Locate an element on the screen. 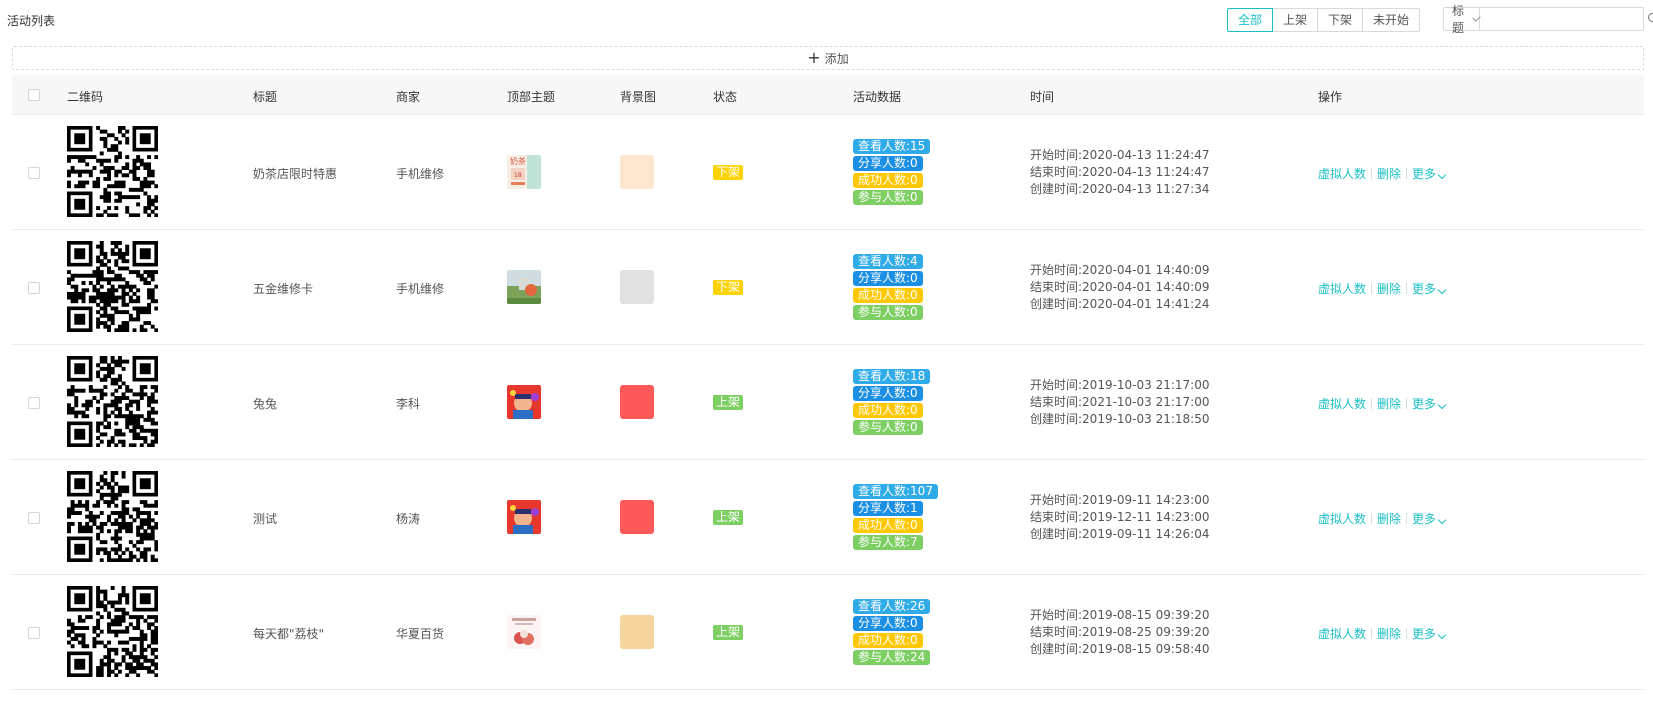  activity-stats: 查看人数:26 分享人数:0 成功人数:0 参与人数:24 is located at coordinates (892, 632).